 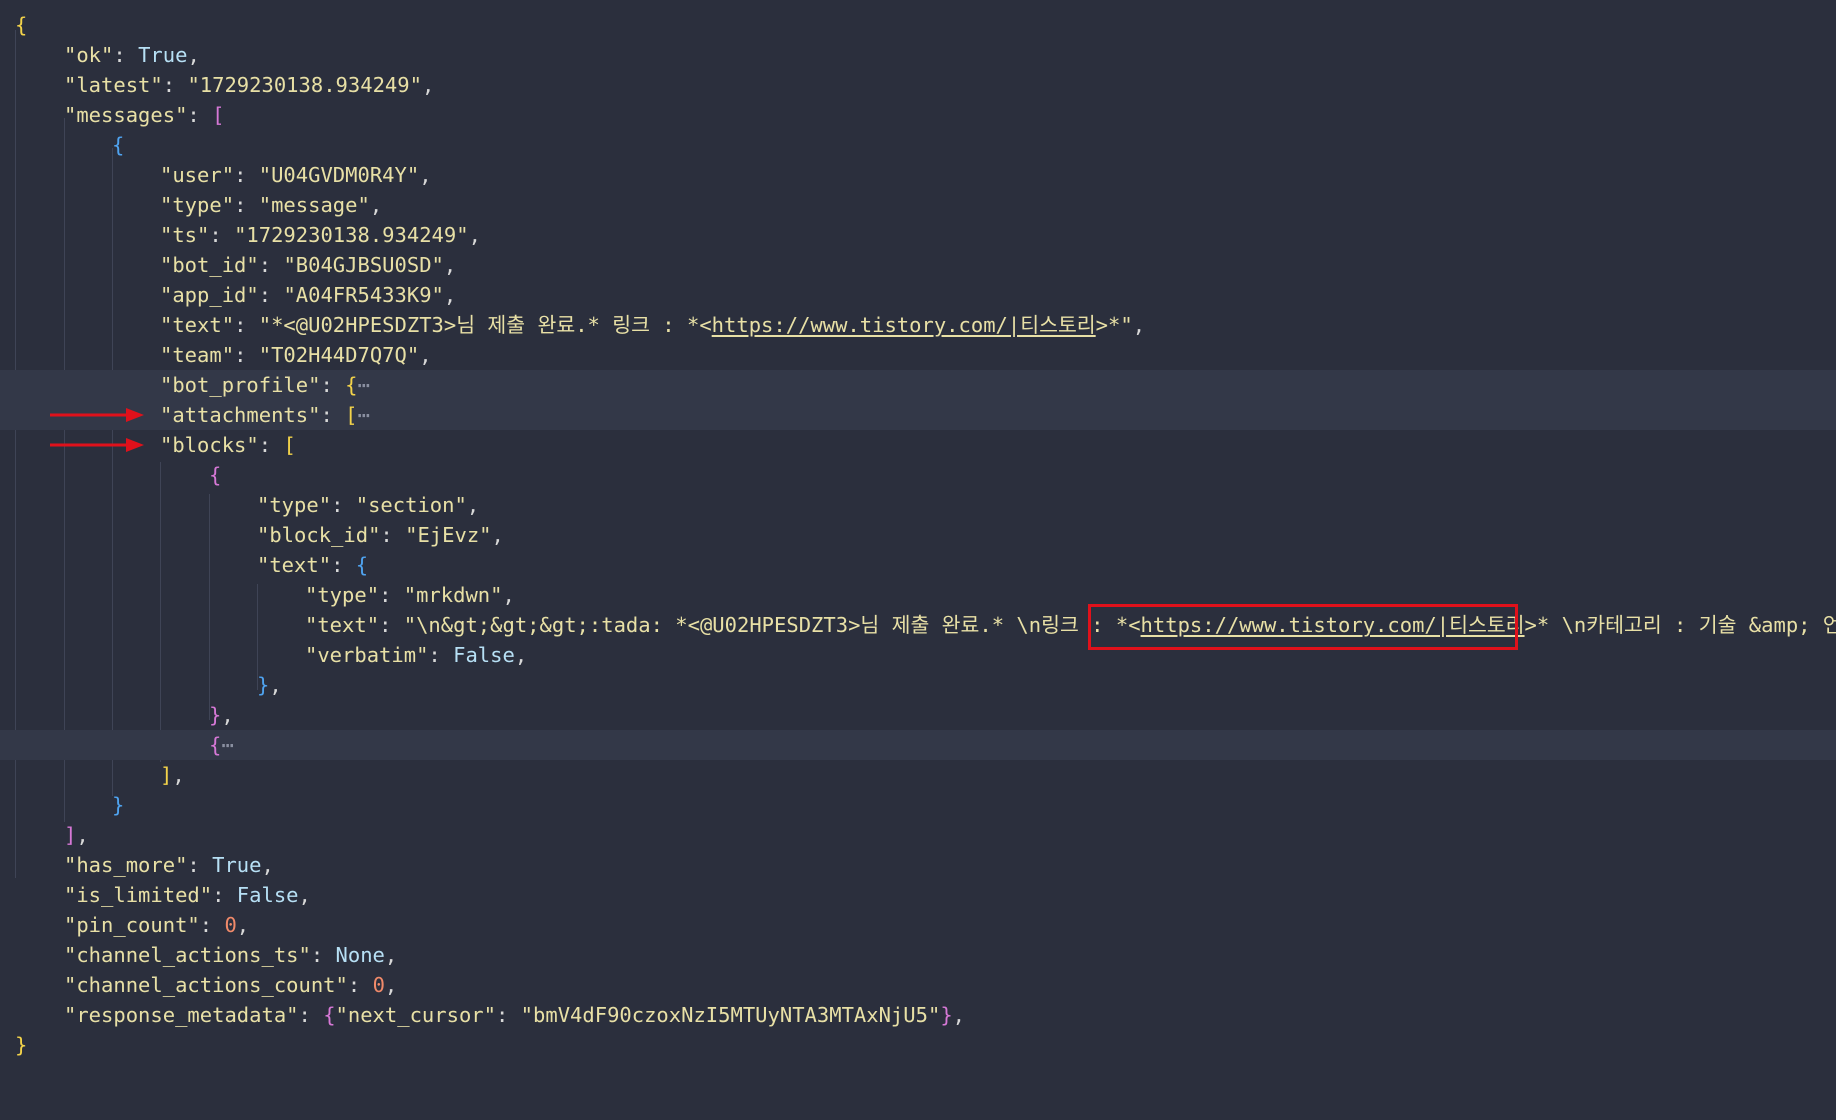 I want to click on code-line: "latest": "1729230138.934249",, so click(x=249, y=85).